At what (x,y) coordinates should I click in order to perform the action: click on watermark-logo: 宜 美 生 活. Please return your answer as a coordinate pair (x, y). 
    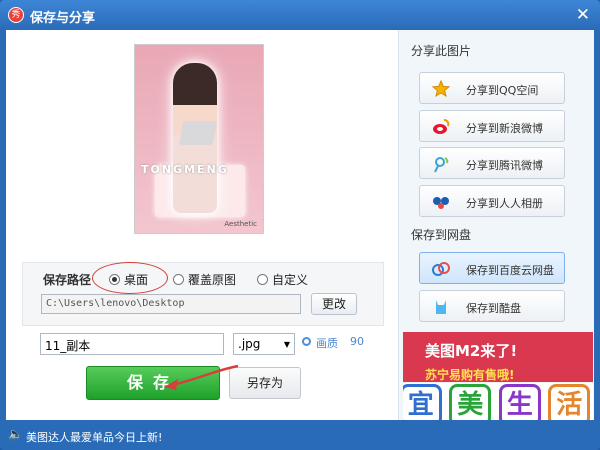
    Looking at the image, I should click on (498, 401).